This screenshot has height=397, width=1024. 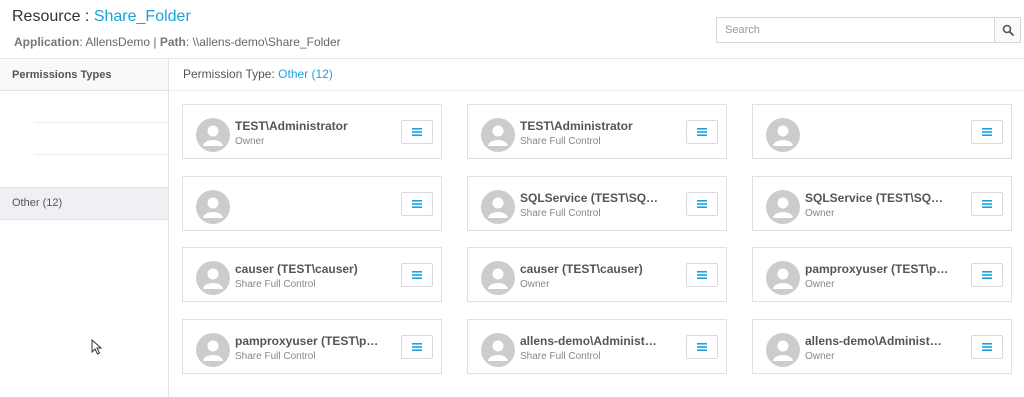 I want to click on resource-title: Resource : Share_Folder, so click(x=101, y=17).